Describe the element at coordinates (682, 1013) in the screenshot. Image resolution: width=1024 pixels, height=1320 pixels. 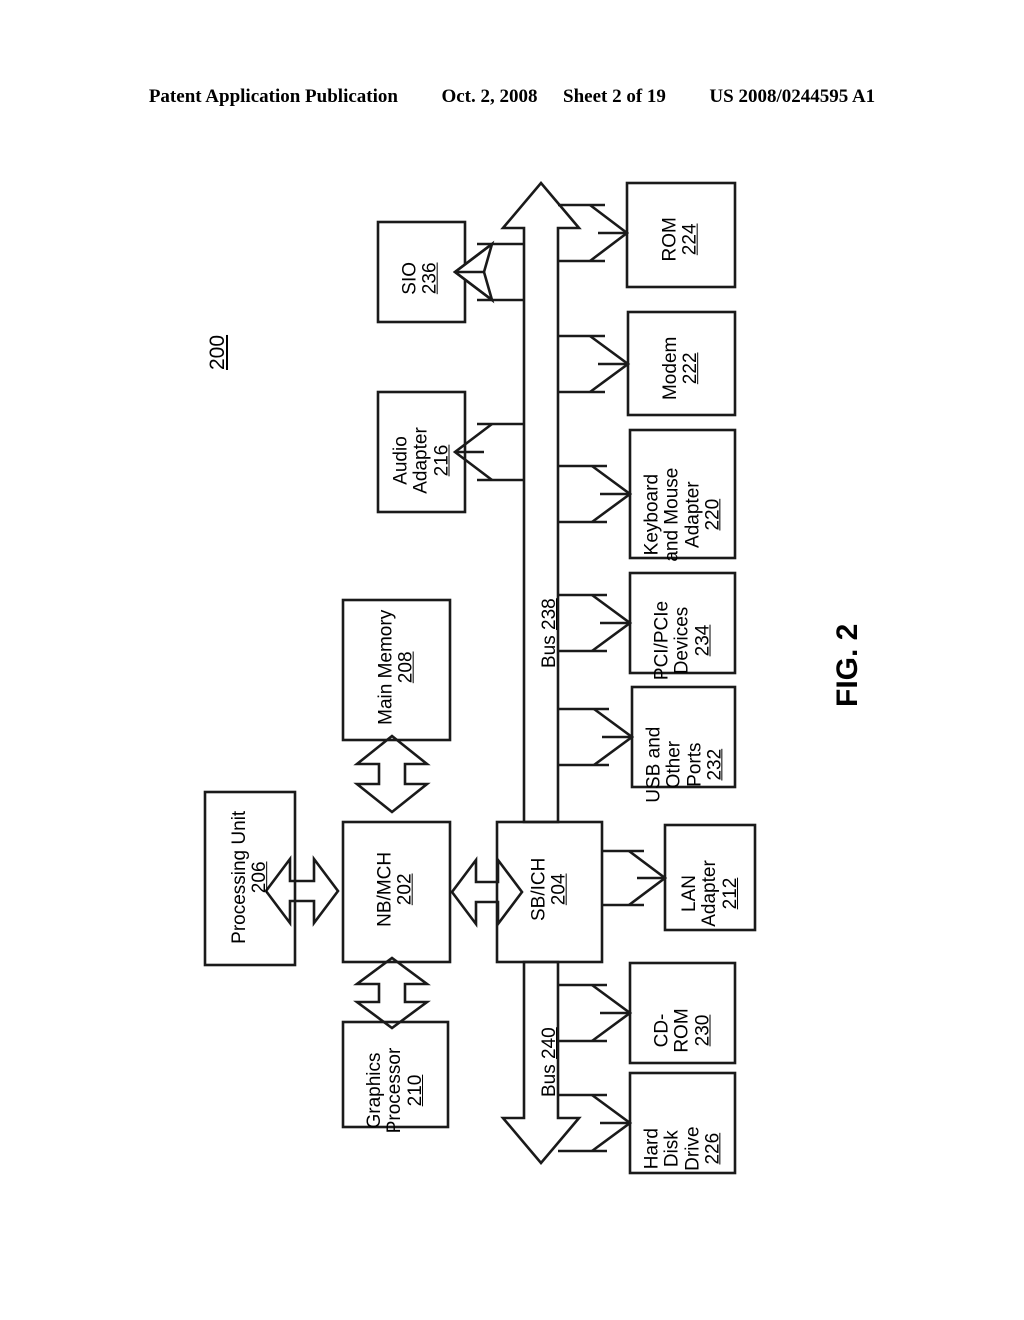
I see `block-rect-cd-rom` at that location.